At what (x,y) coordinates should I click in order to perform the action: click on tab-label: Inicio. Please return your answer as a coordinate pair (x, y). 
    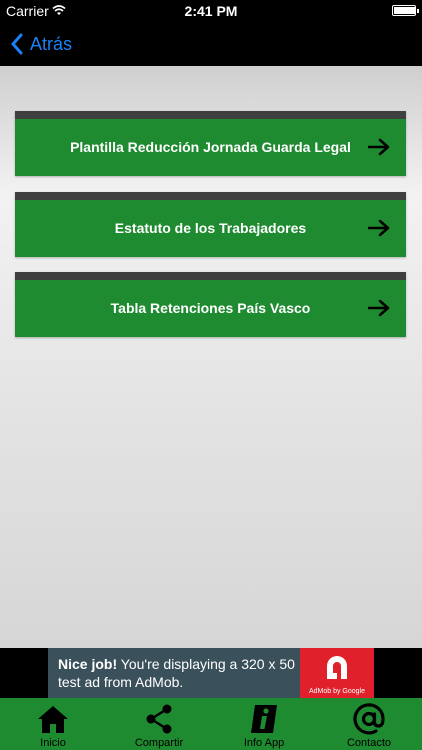
    Looking at the image, I should click on (53, 743).